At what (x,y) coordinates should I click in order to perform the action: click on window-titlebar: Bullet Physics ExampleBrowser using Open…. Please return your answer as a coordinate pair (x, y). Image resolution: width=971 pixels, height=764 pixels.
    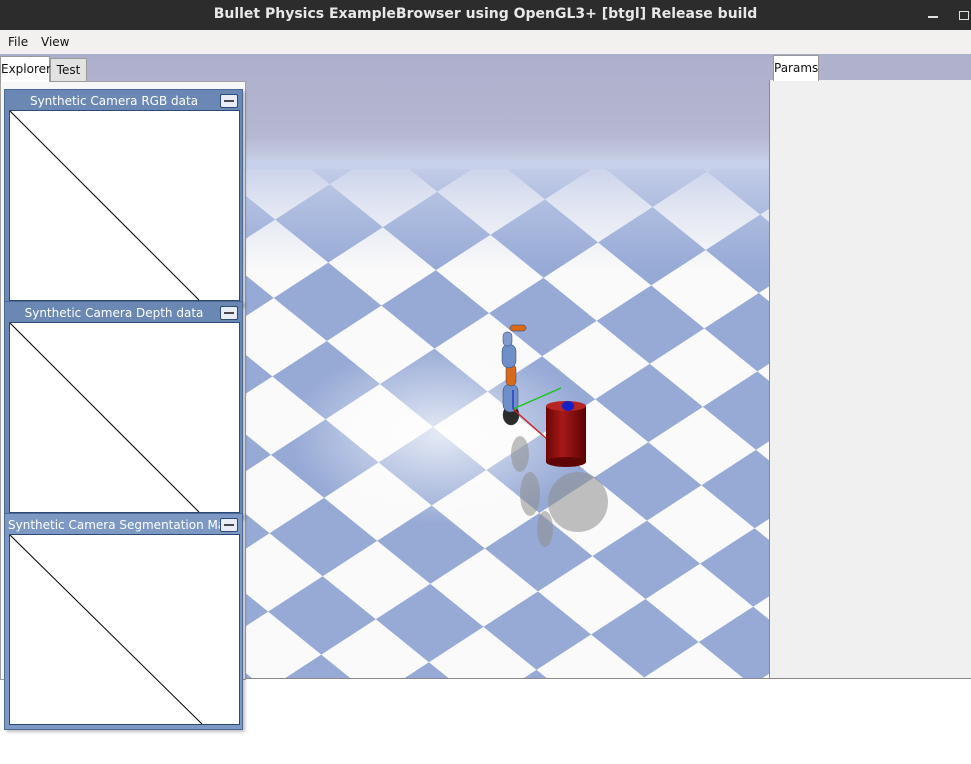
    Looking at the image, I should click on (485, 15).